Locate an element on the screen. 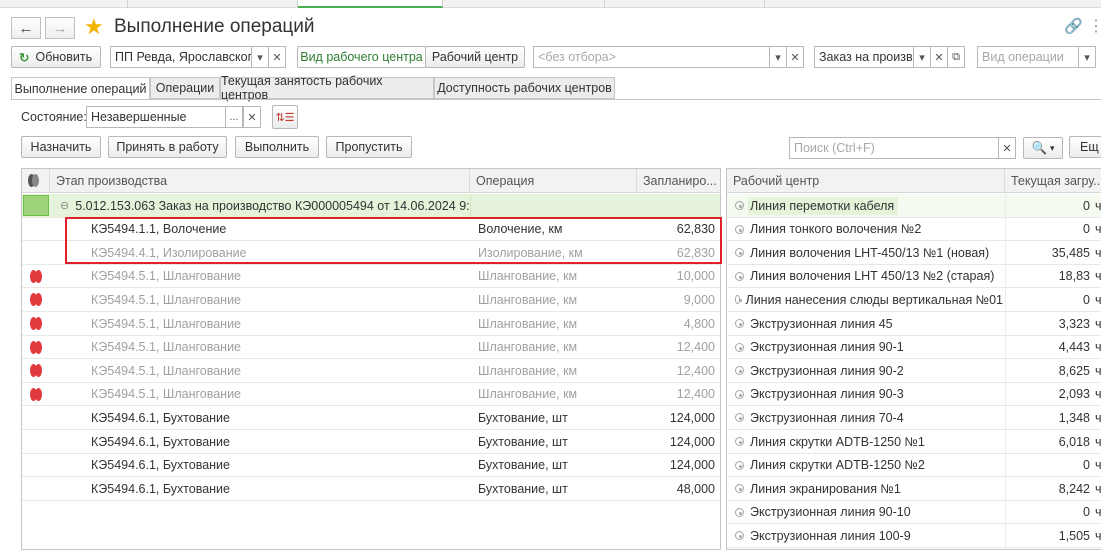 The width and height of the screenshot is (1101, 550). collapse-icon: ⊖ is located at coordinates (64, 205).